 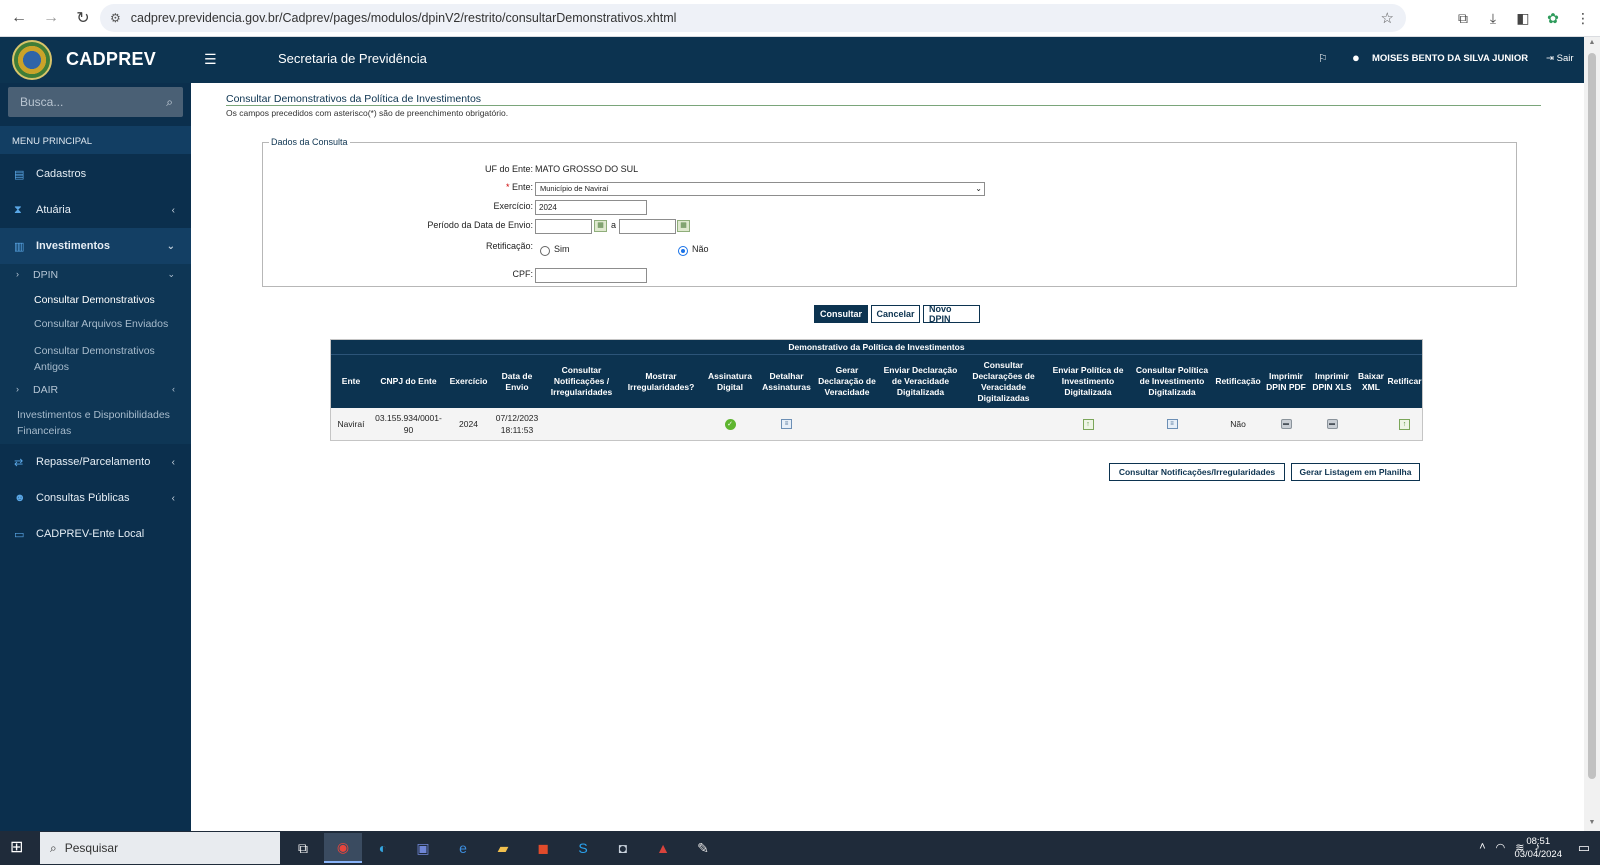 What do you see at coordinates (83, 18) in the screenshot?
I see `reload-icon: ↻` at bounding box center [83, 18].